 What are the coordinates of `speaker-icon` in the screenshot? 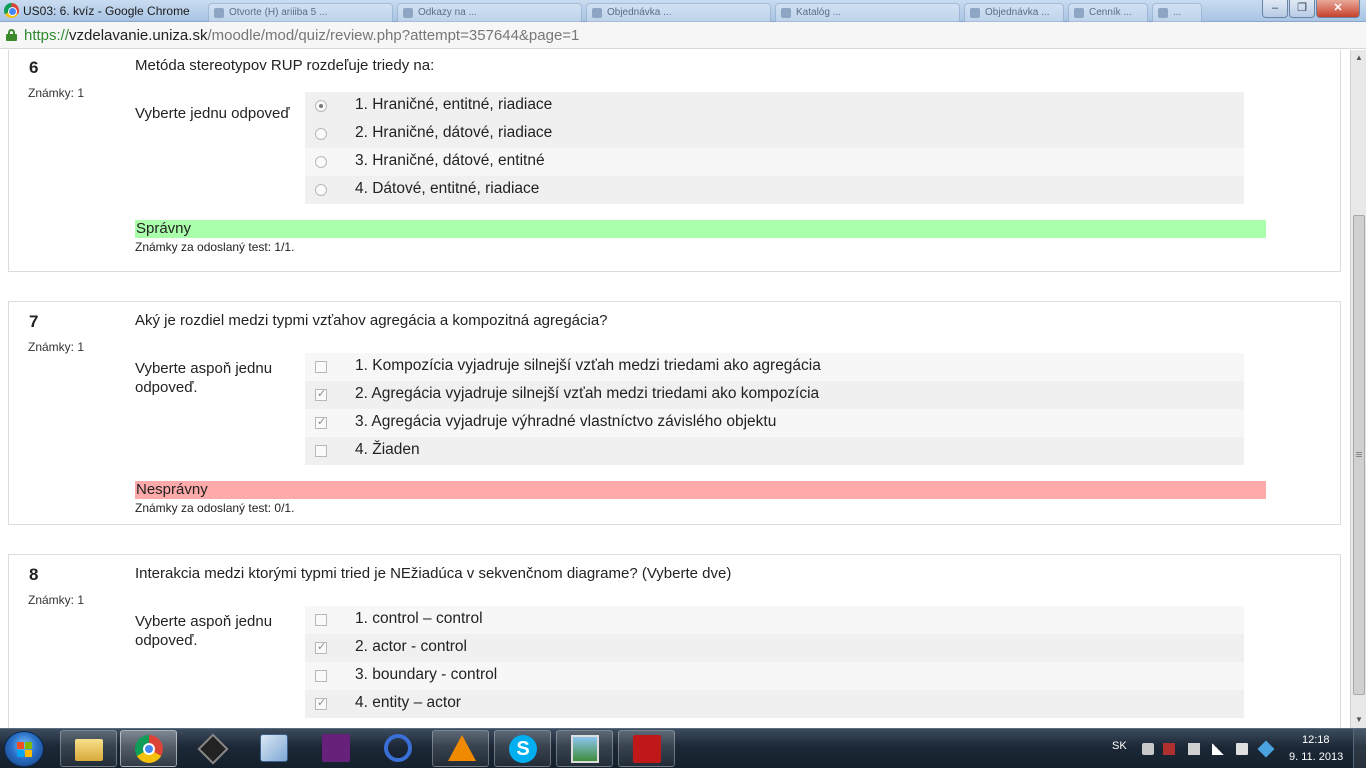 It's located at (1242, 749).